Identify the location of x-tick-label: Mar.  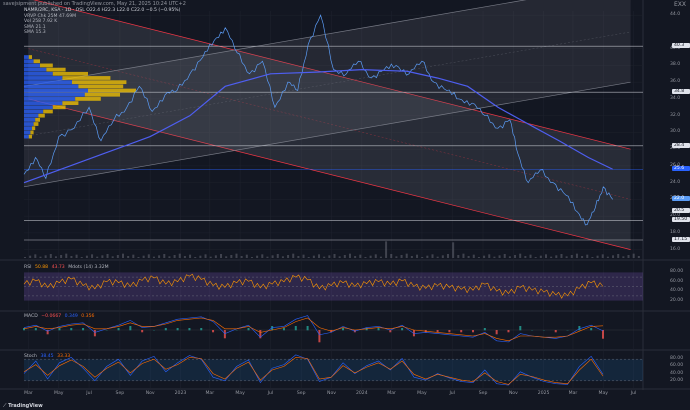
(573, 393).